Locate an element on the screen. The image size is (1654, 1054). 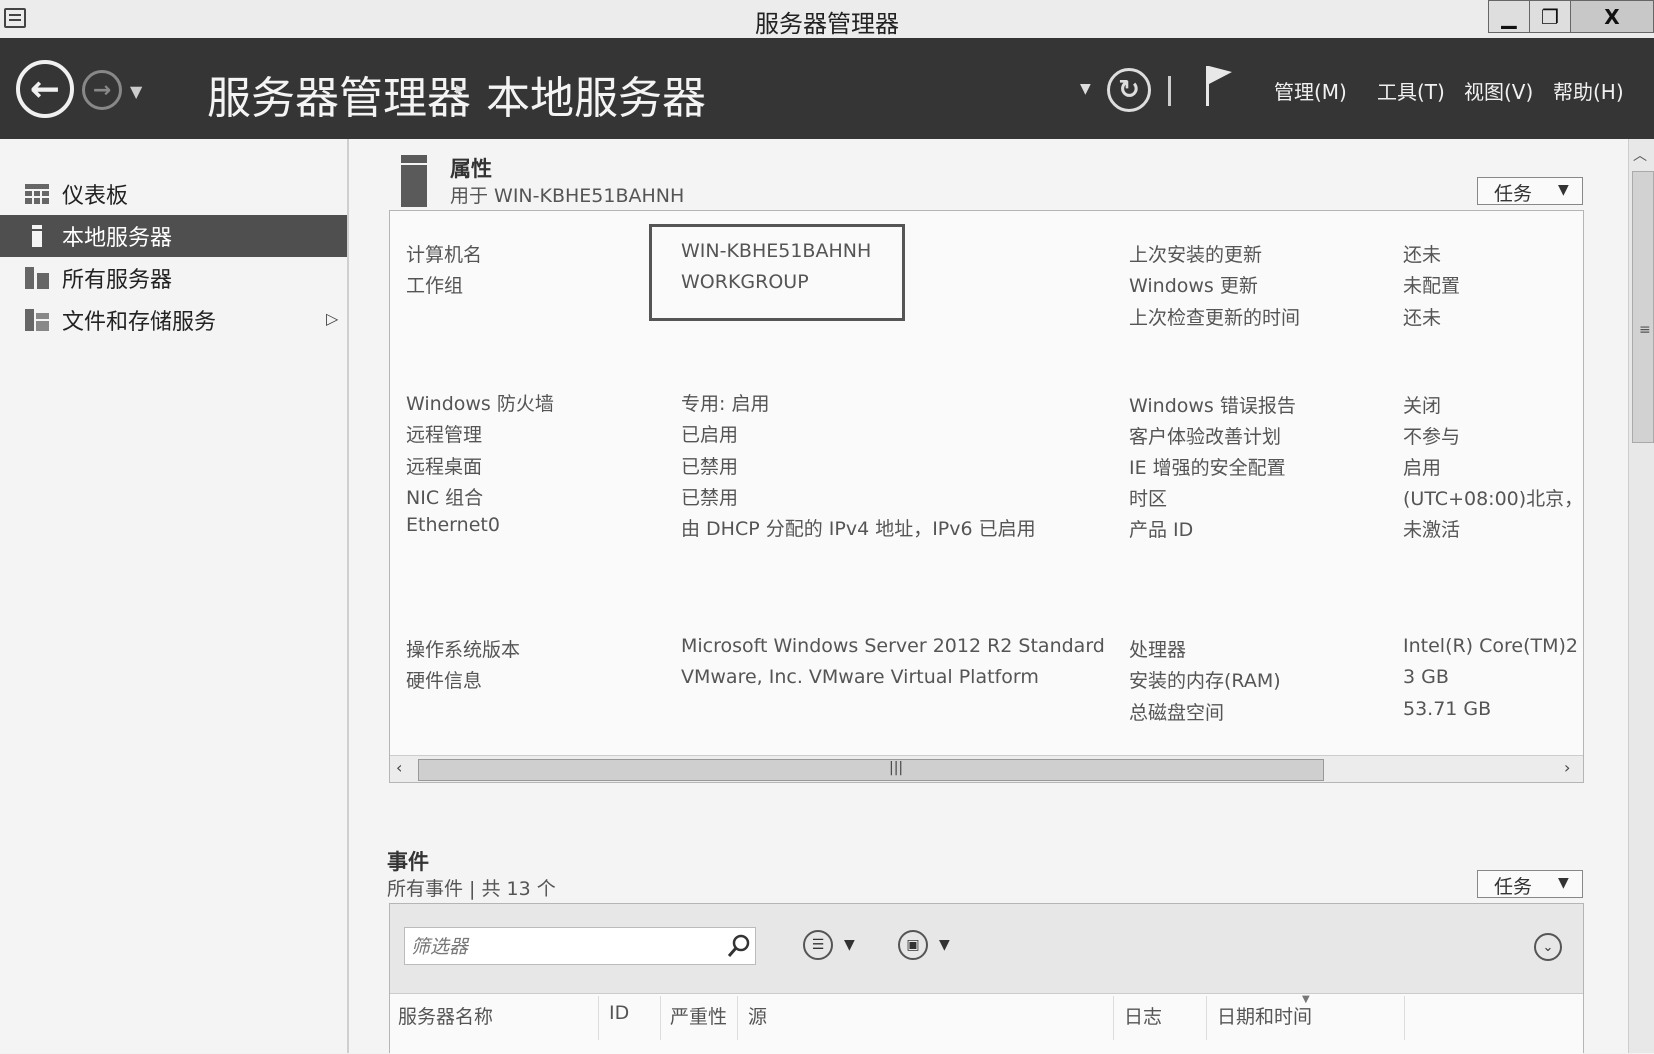
scroll-up-icon: ︿ is located at coordinates (1640, 155).